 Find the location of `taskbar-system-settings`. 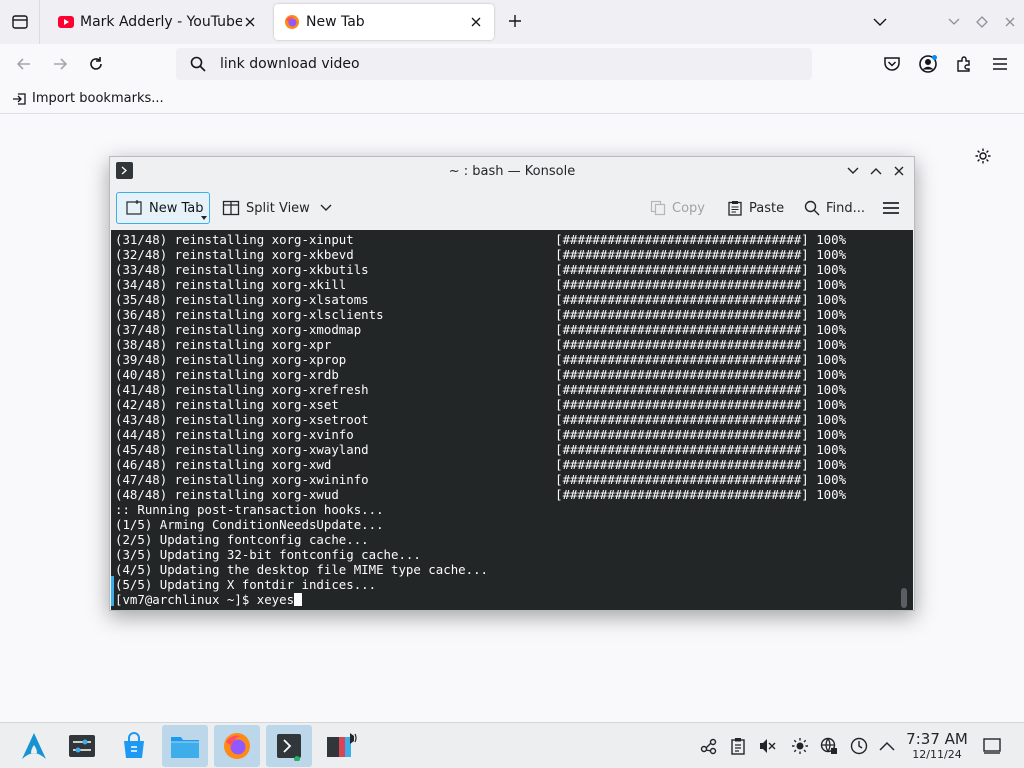

taskbar-system-settings is located at coordinates (82, 746).